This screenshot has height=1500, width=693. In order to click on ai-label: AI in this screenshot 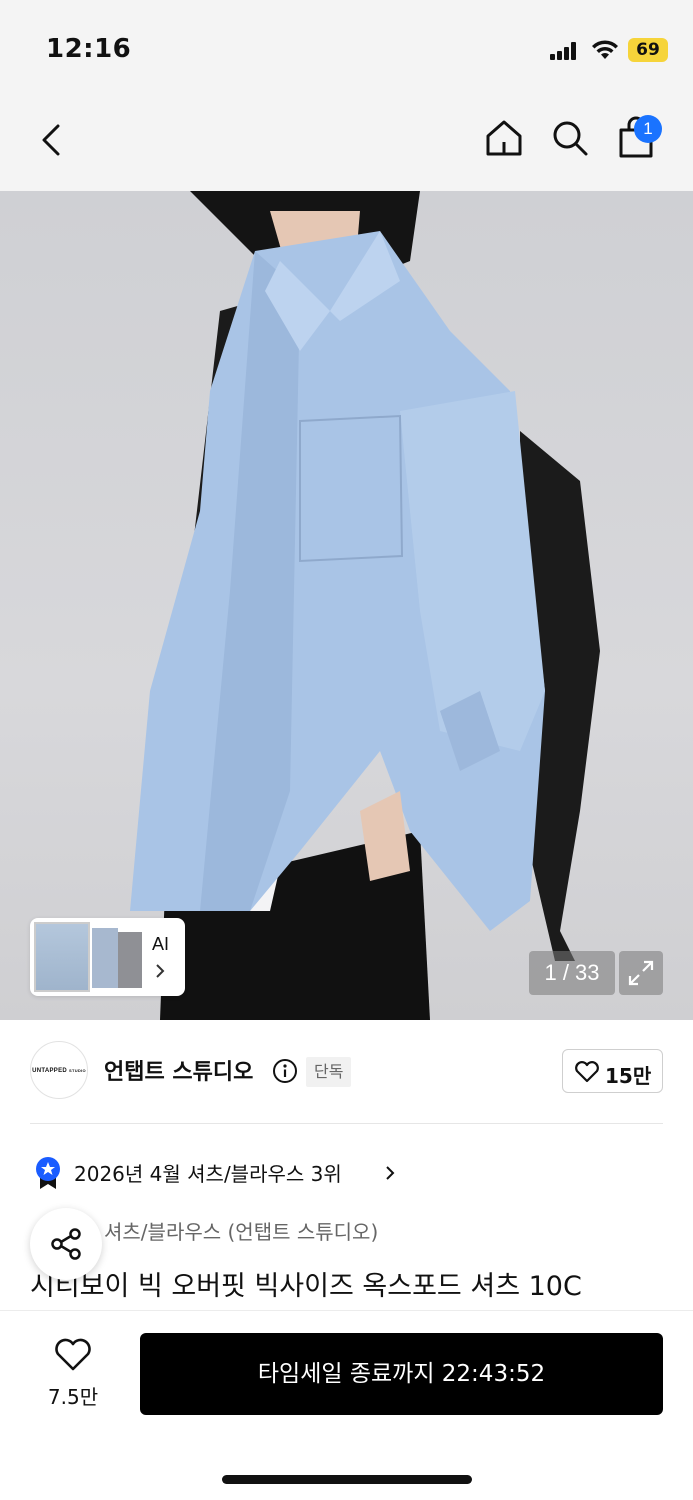, I will do `click(161, 944)`.